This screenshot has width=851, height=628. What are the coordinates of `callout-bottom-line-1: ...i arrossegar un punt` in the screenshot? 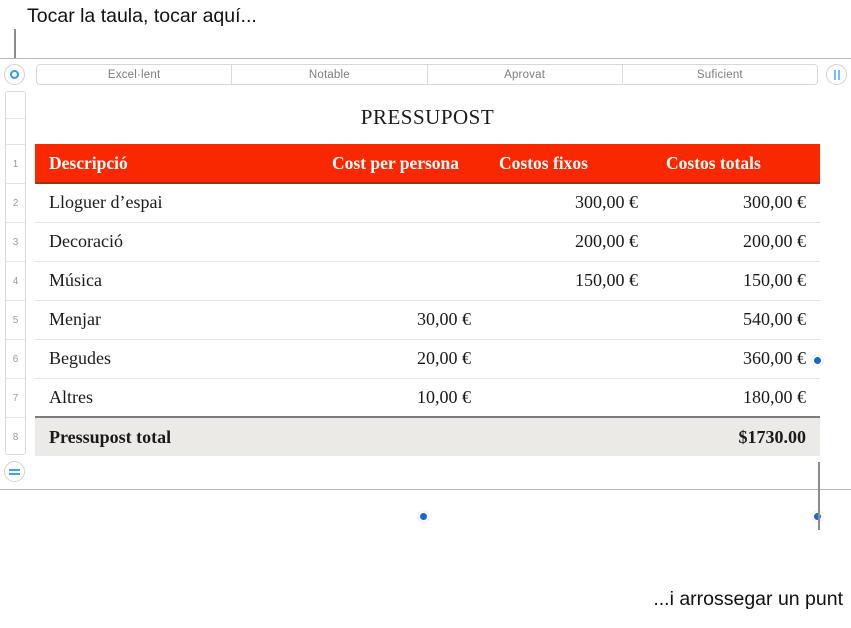 It's located at (748, 599).